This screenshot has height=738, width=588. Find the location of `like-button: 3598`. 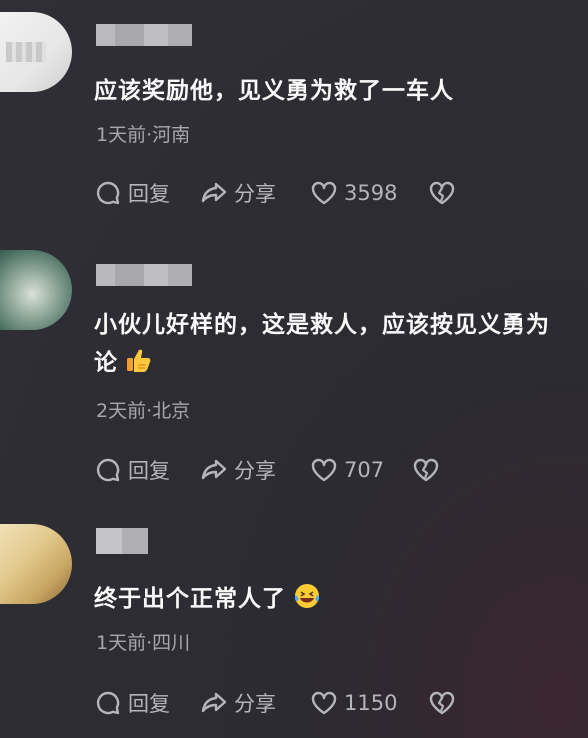

like-button: 3598 is located at coordinates (353, 193).